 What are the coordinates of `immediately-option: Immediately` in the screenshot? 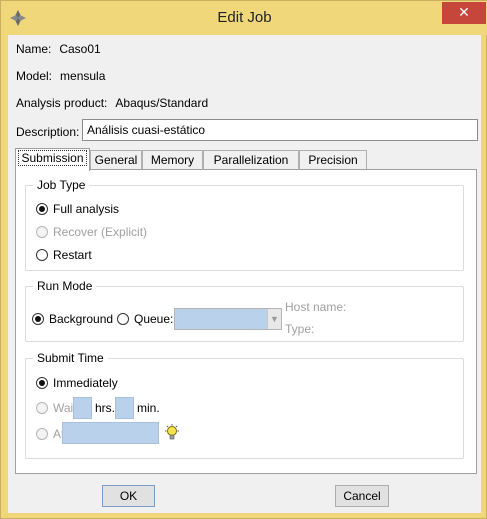 It's located at (77, 383).